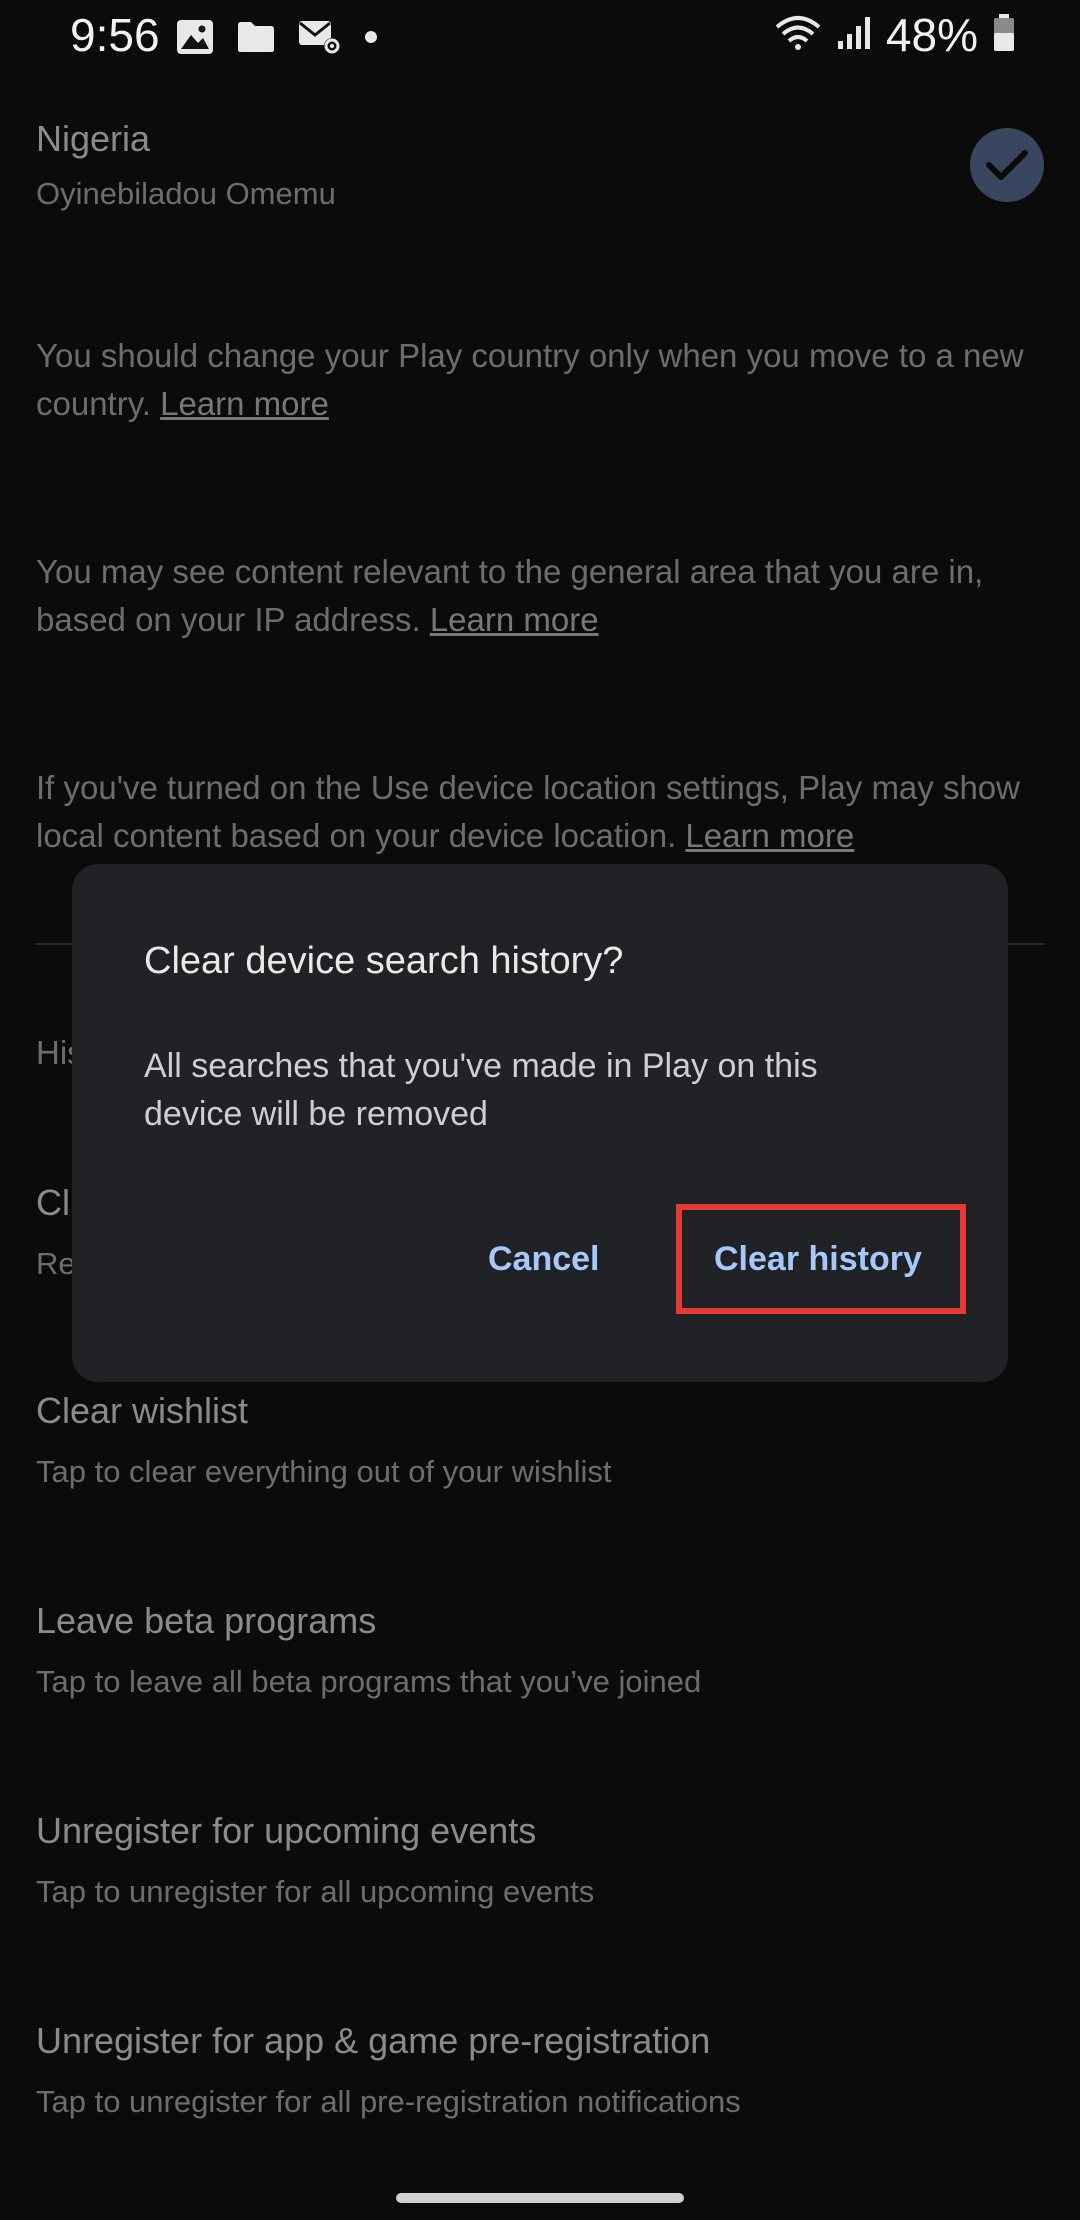  Describe the element at coordinates (206, 1621) in the screenshot. I see `leave-beta-title: Leave beta programs` at that location.